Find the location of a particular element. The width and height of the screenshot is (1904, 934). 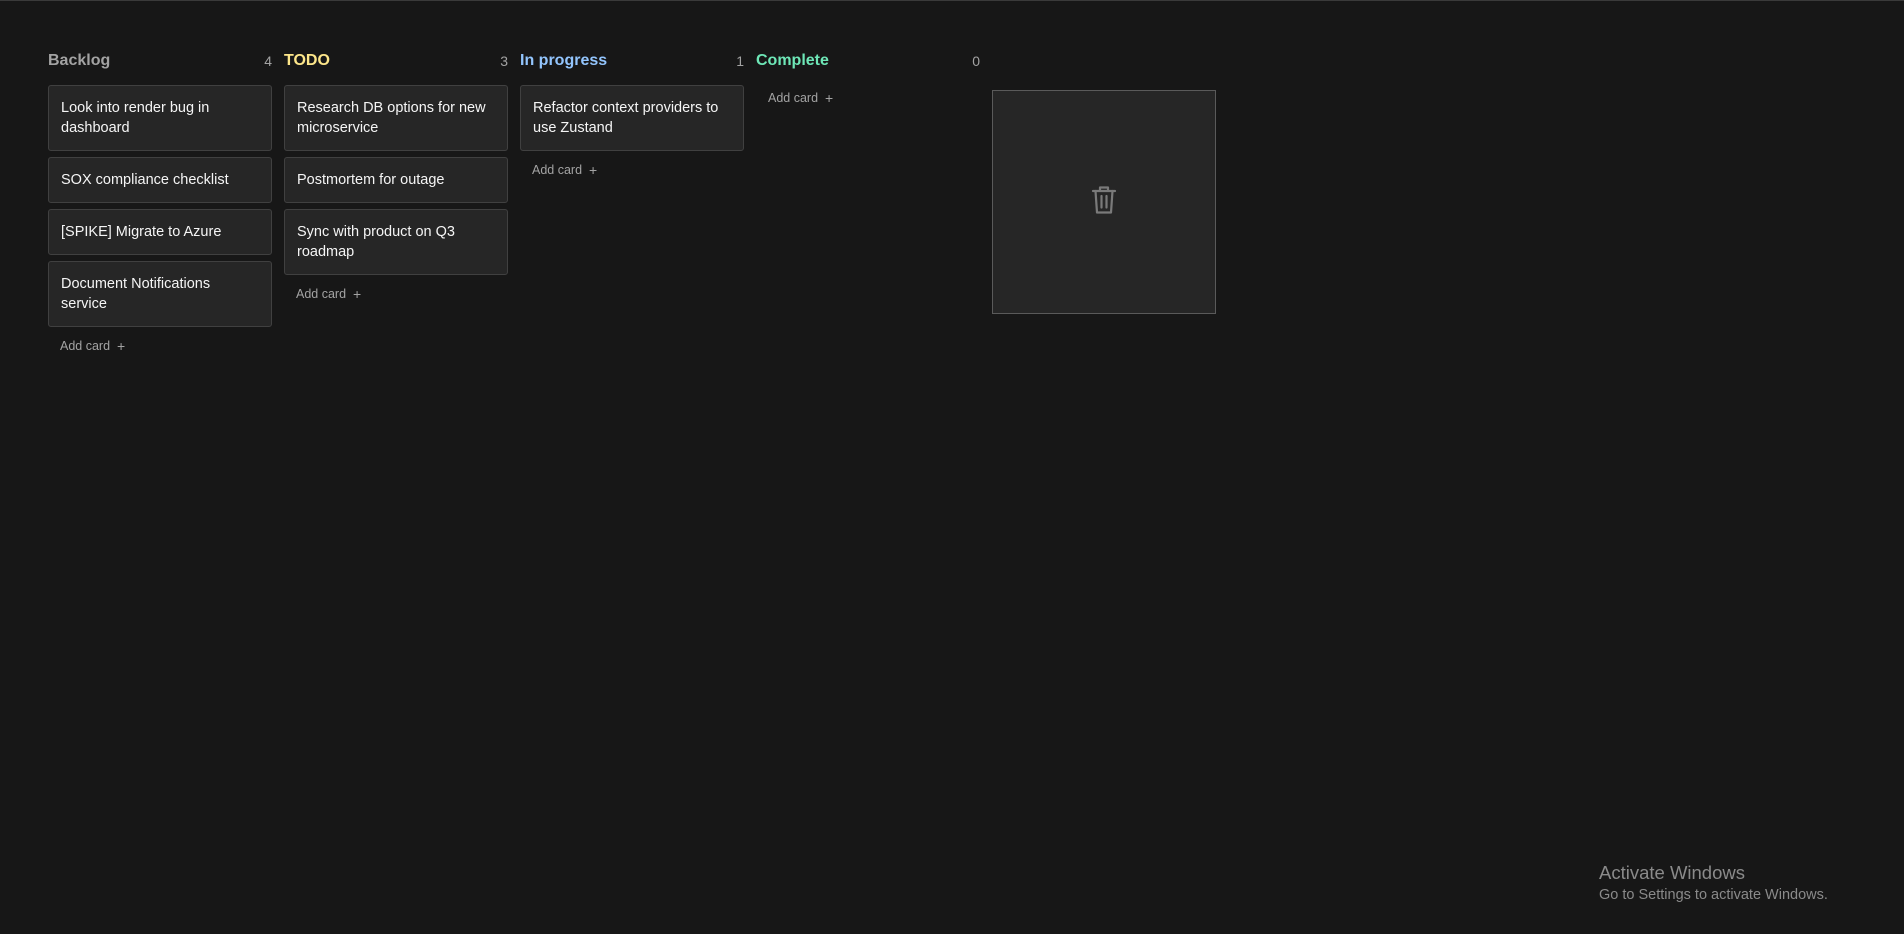

column-title: Complete is located at coordinates (792, 60).